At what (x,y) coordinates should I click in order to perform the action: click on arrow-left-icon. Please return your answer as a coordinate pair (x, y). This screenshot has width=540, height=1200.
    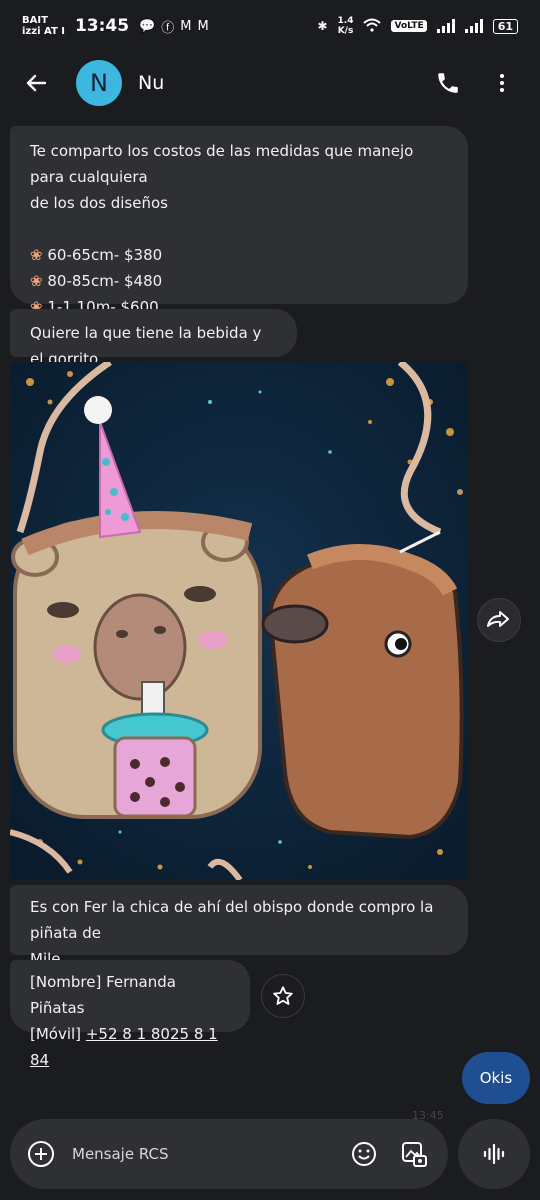
    Looking at the image, I should click on (36, 83).